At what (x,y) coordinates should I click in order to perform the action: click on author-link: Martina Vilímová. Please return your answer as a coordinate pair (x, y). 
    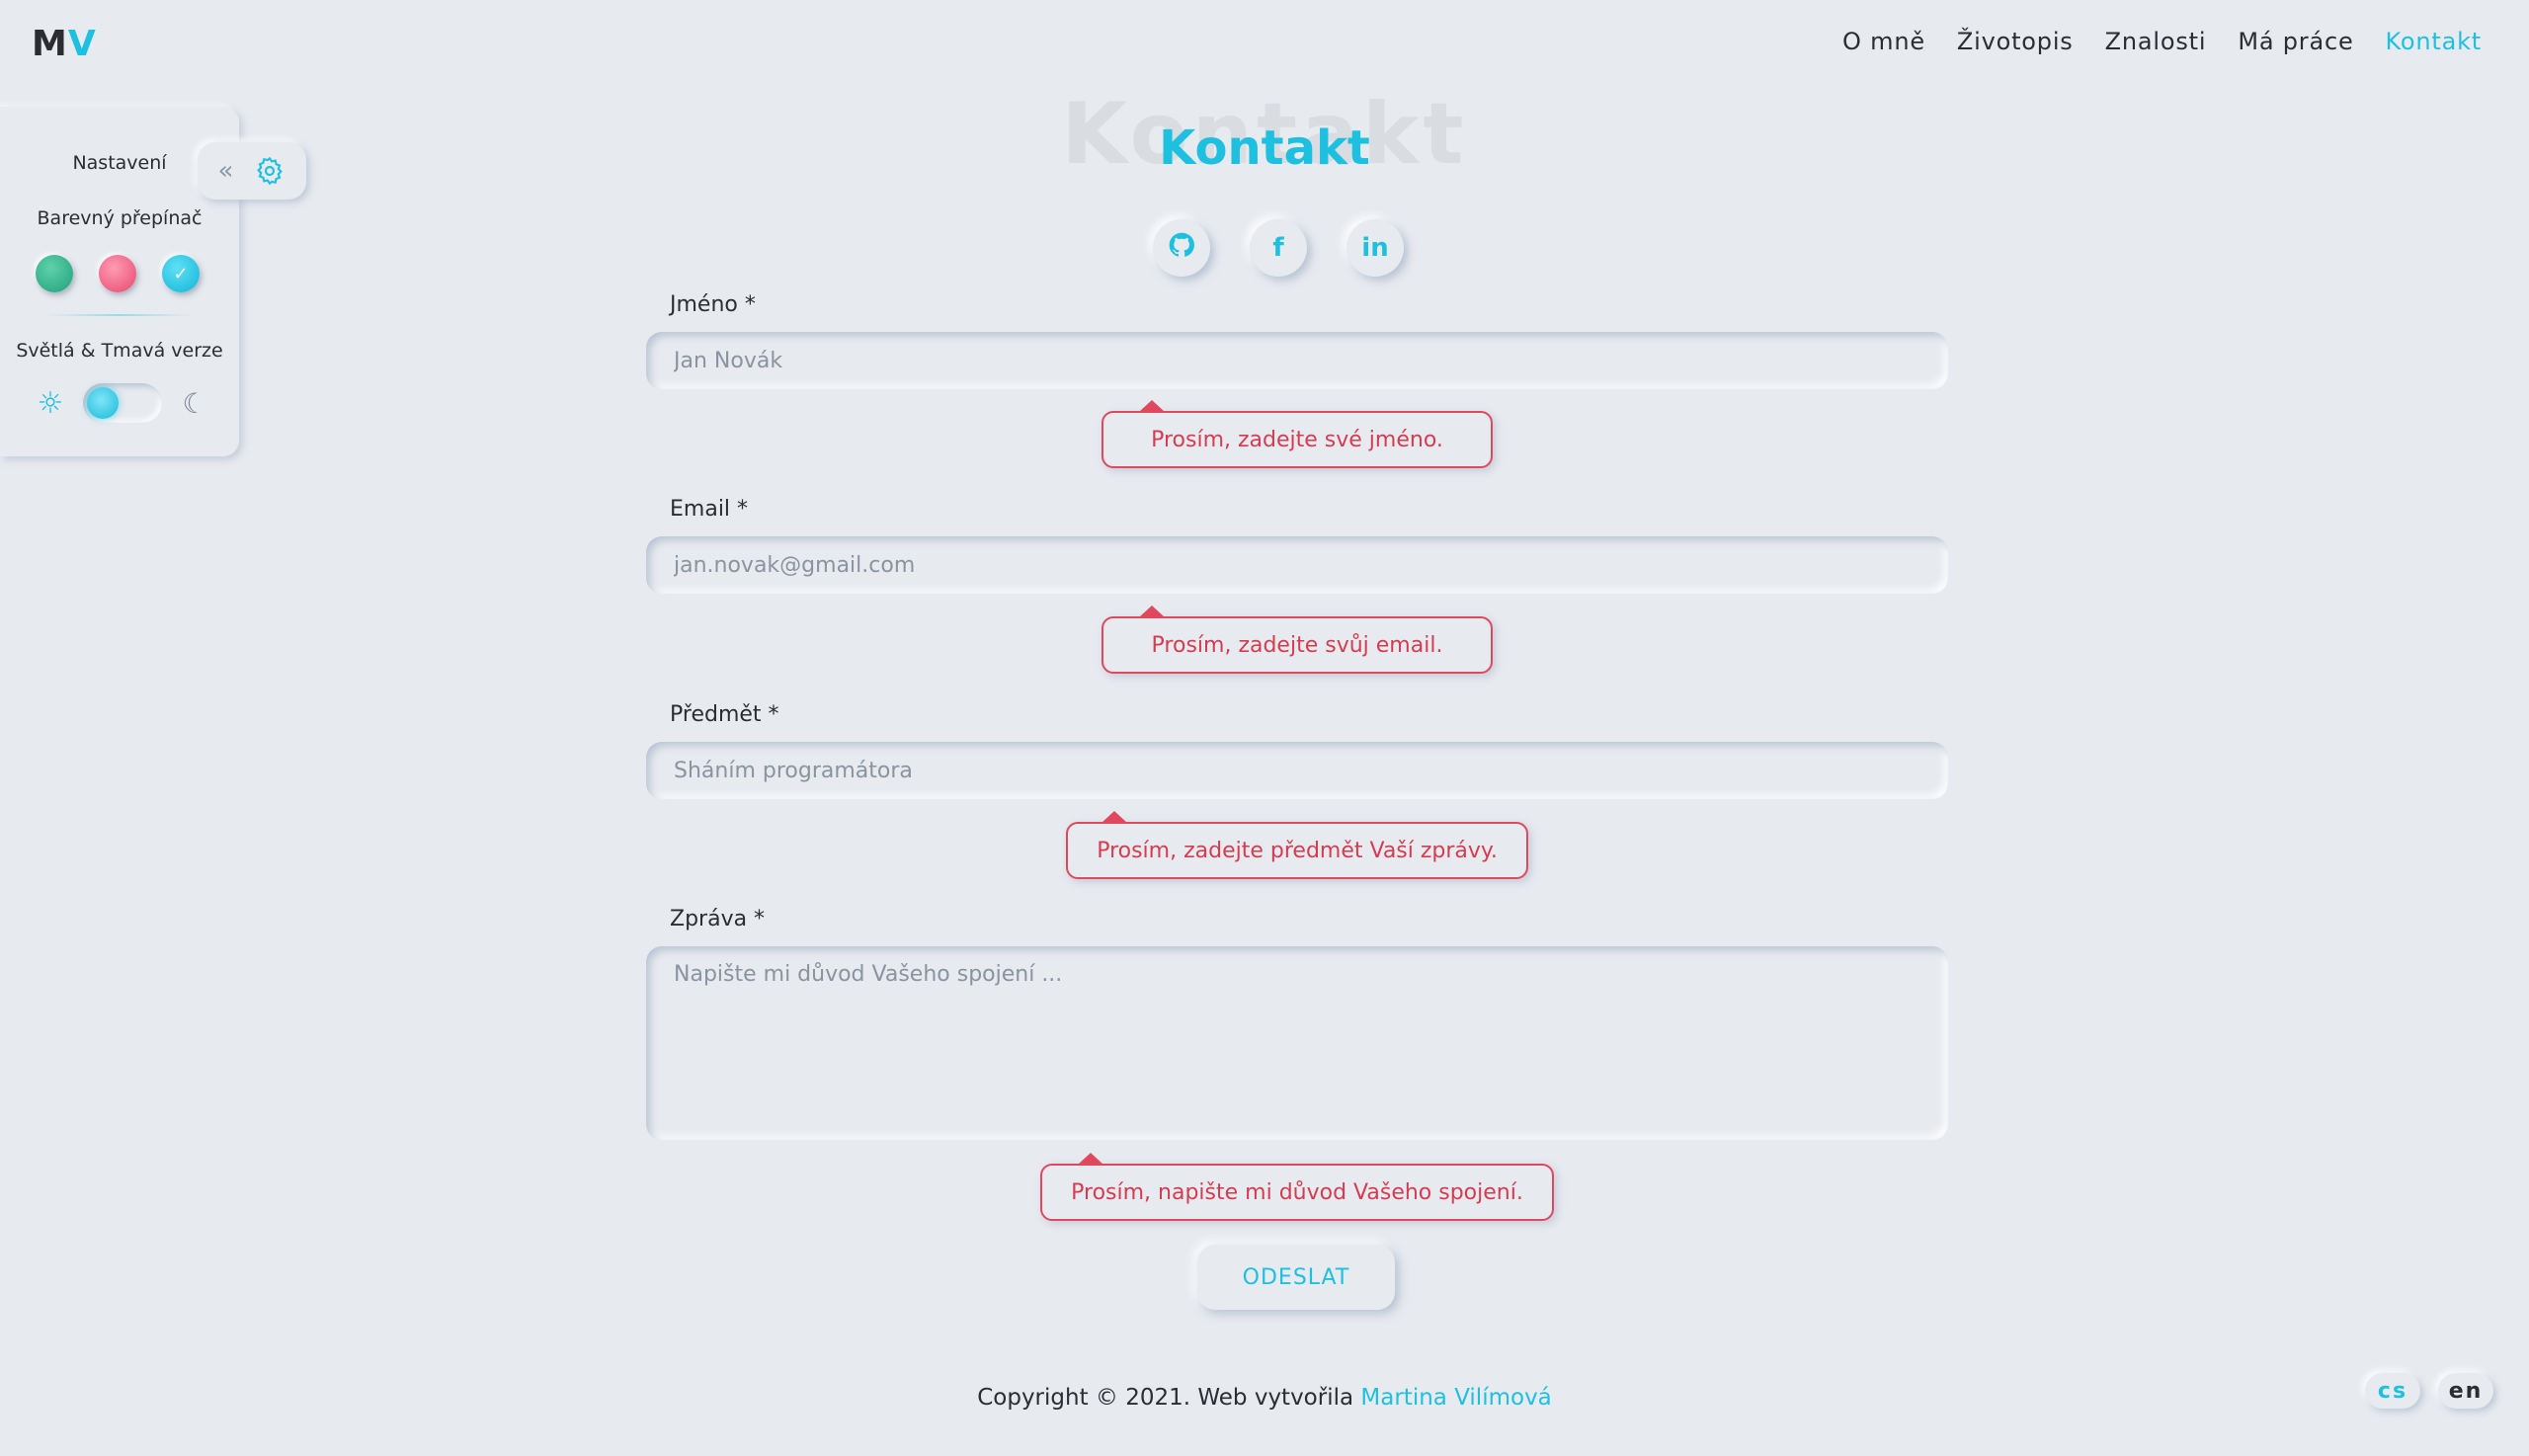
    Looking at the image, I should click on (1455, 1398).